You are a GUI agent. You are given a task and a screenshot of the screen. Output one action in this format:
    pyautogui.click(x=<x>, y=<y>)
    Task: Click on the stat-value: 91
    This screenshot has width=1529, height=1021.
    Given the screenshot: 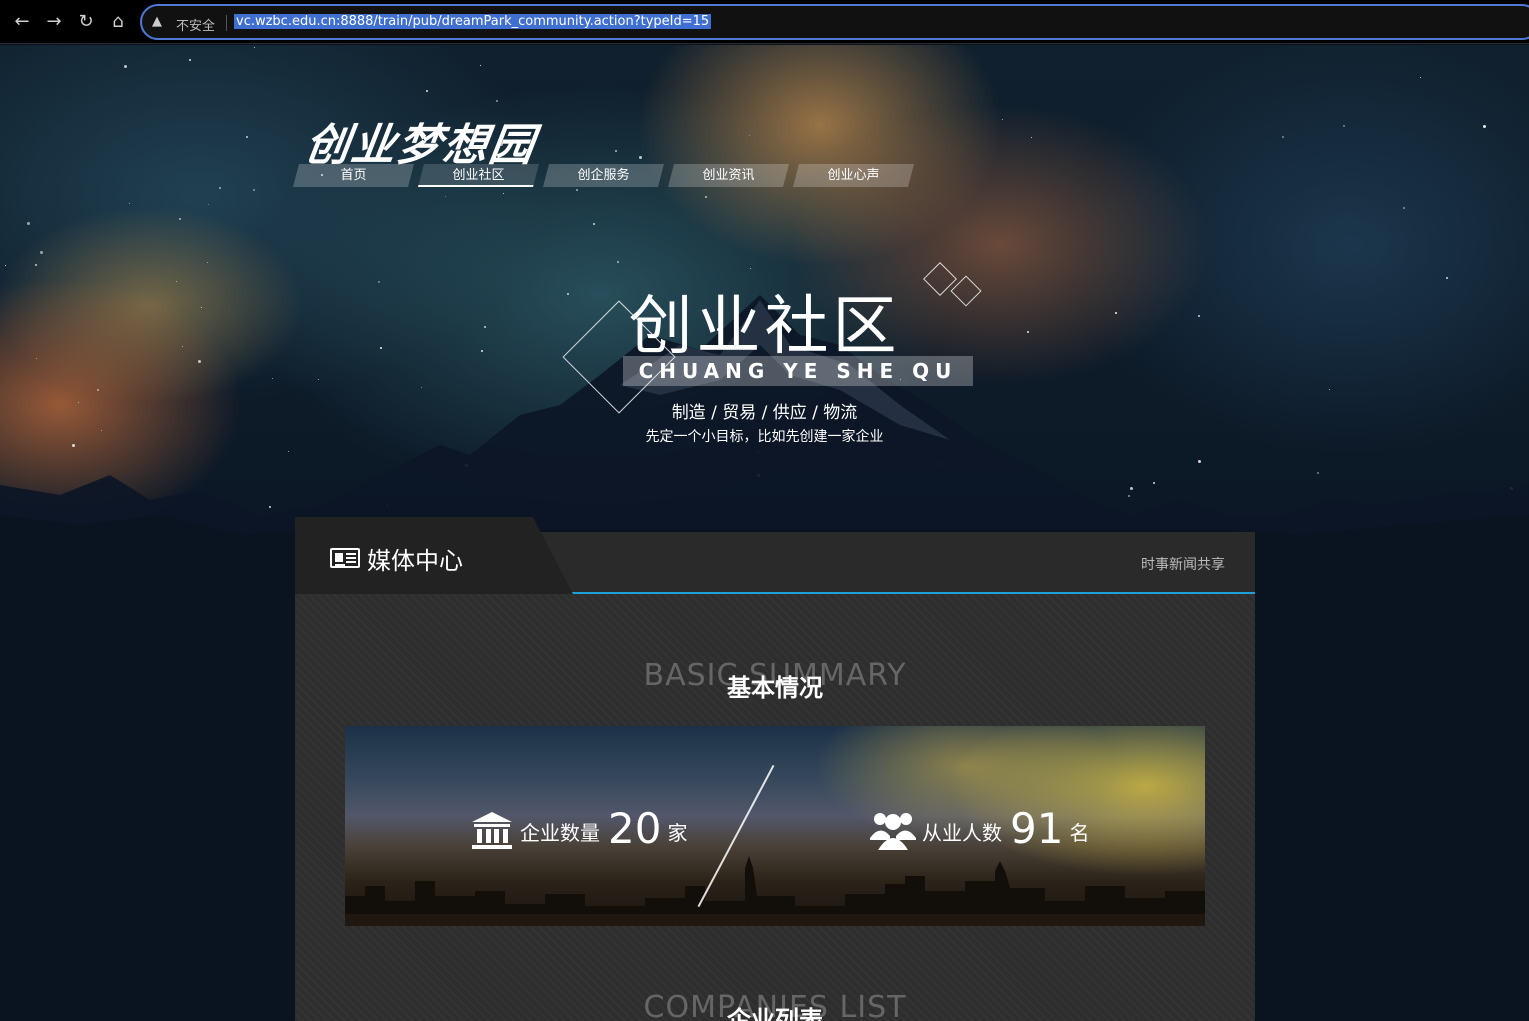 What is the action you would take?
    pyautogui.click(x=1037, y=828)
    